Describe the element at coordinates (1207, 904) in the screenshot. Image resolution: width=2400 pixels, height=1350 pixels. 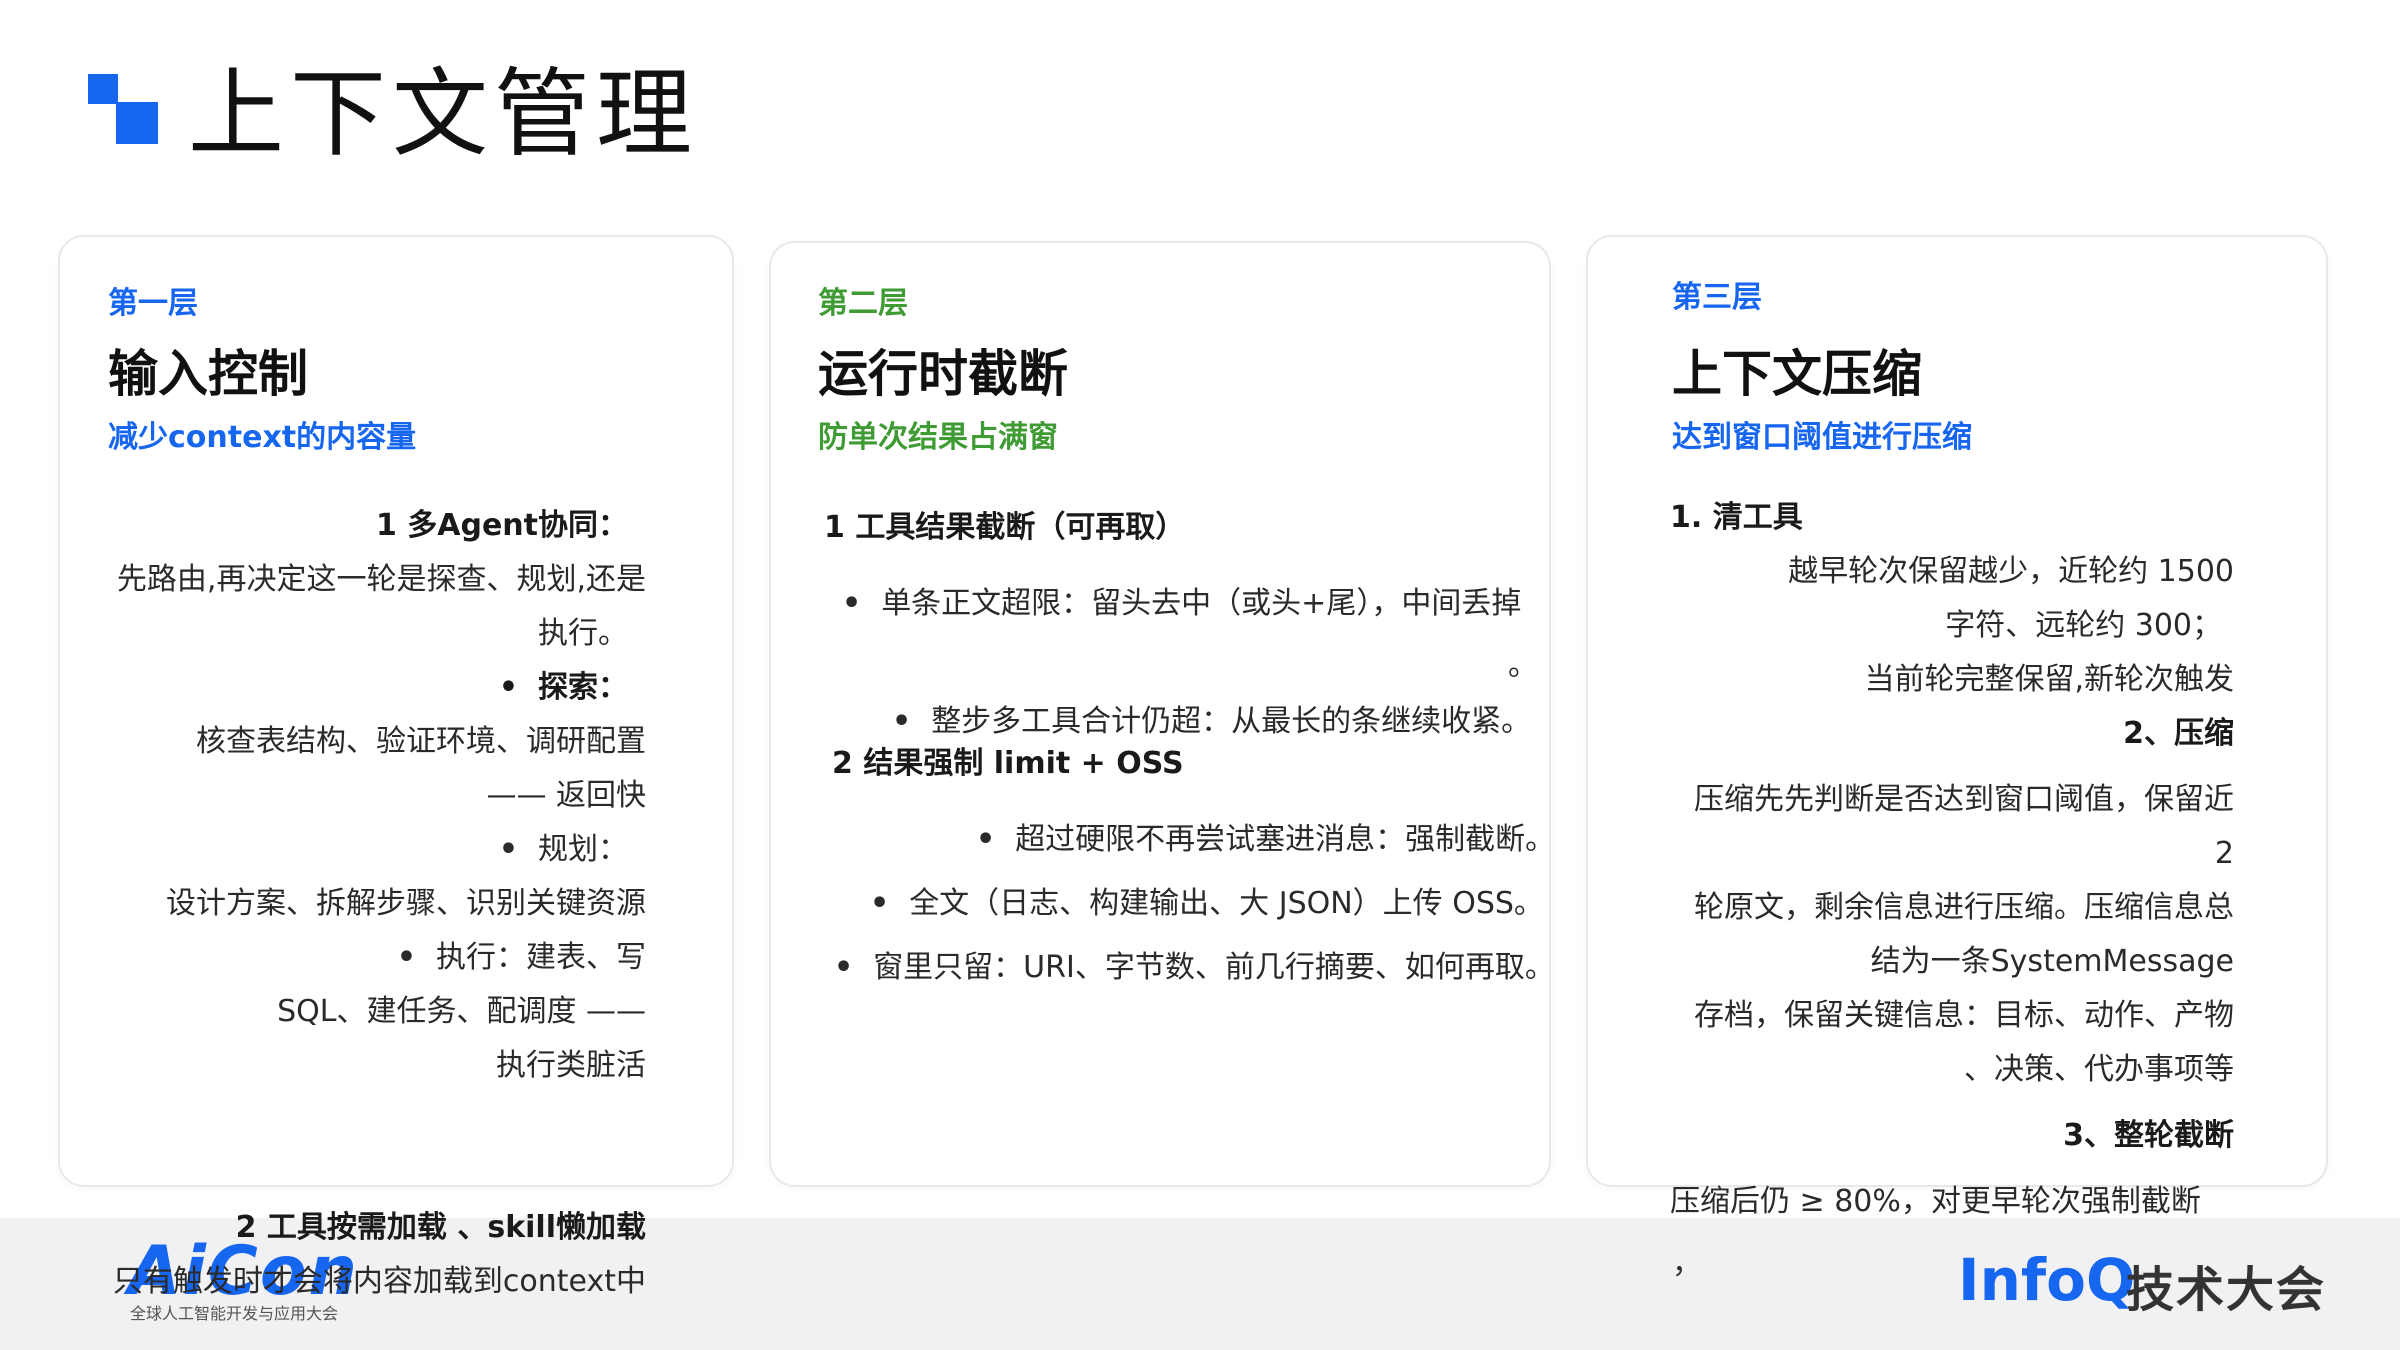
I see `card2-bullet-line: • 全文（日志、构建输出、大 JSON）上传 OSS。` at that location.